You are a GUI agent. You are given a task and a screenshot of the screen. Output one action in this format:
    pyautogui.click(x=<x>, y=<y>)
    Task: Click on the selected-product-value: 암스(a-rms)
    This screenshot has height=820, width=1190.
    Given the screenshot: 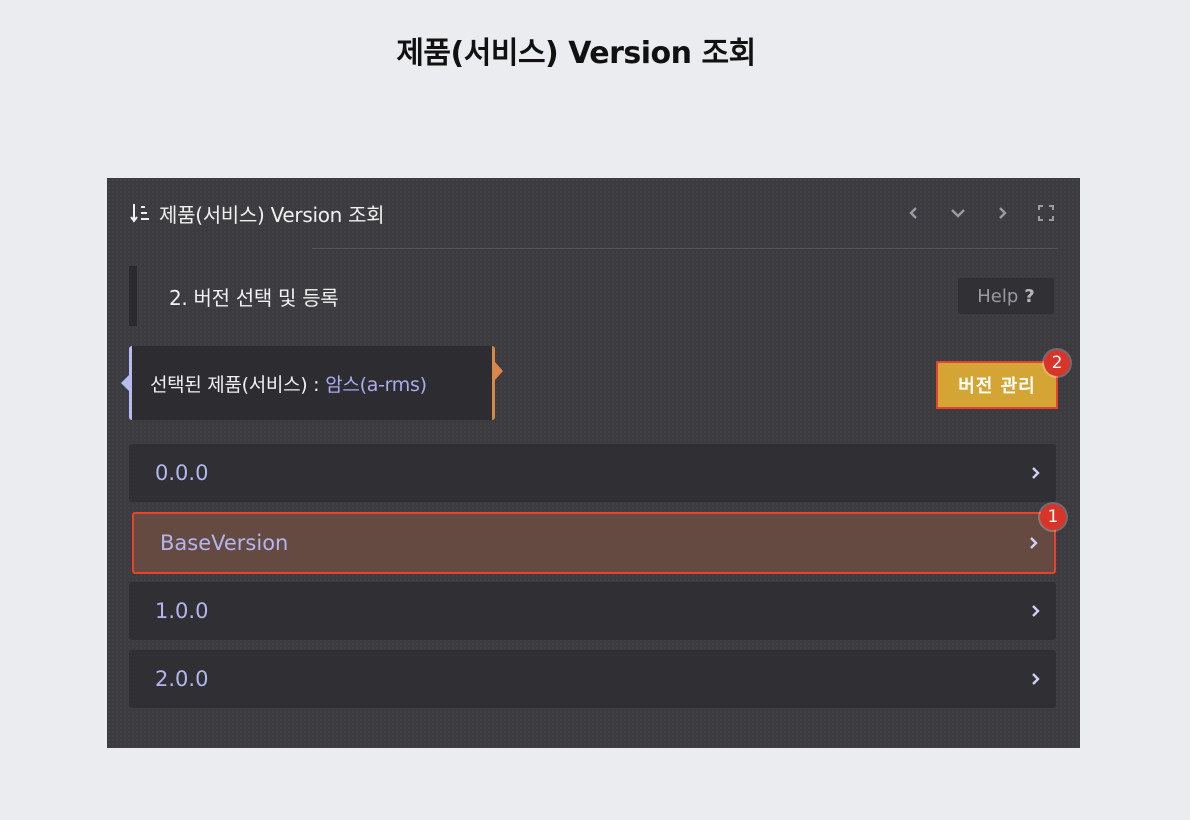 What is the action you would take?
    pyautogui.click(x=376, y=384)
    